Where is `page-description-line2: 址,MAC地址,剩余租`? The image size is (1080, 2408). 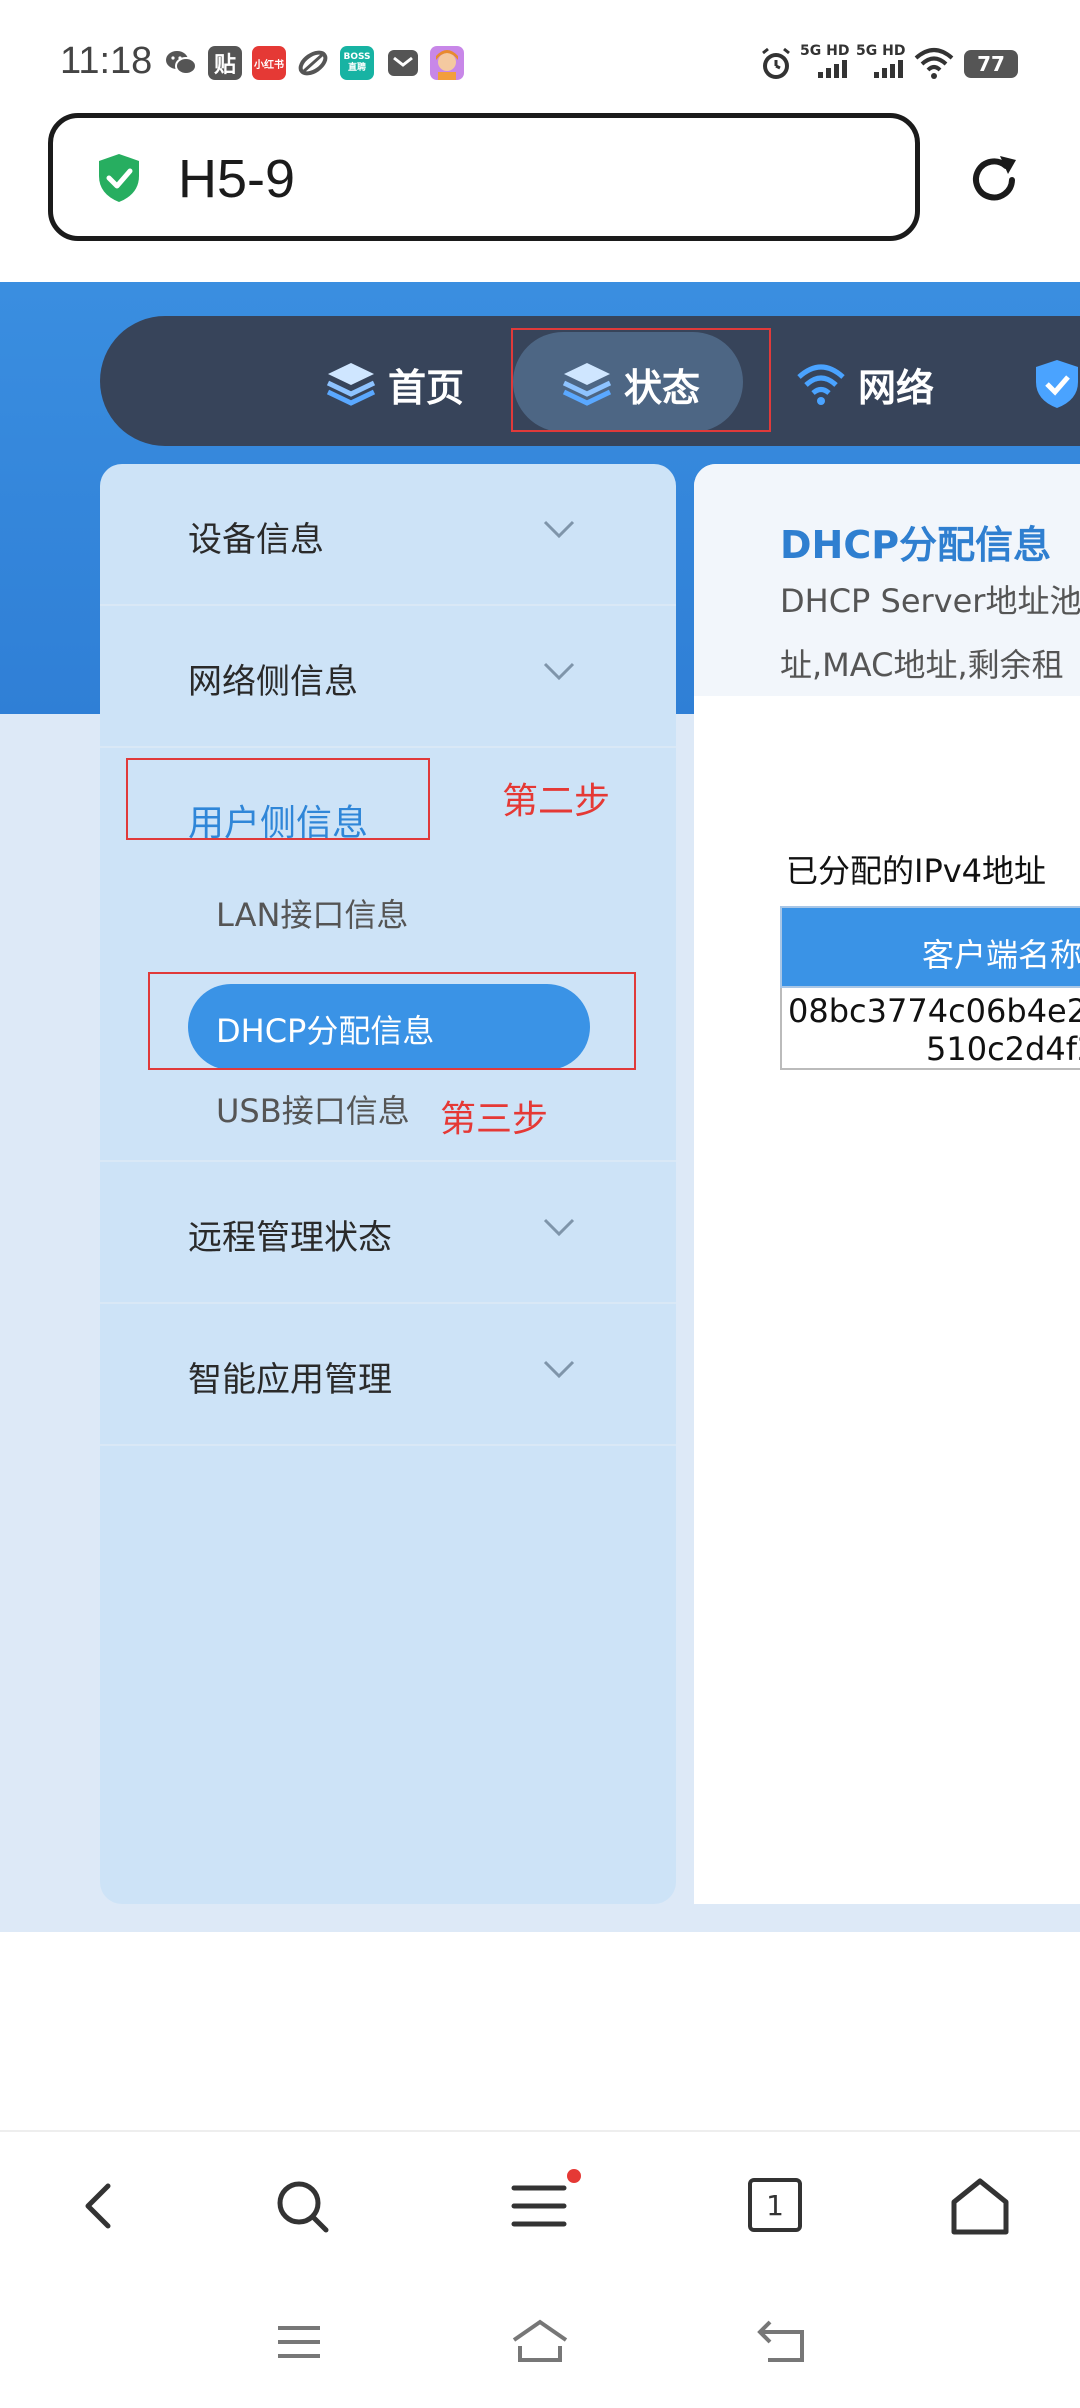 page-description-line2: 址,MAC地址,剩余租 is located at coordinates (922, 665).